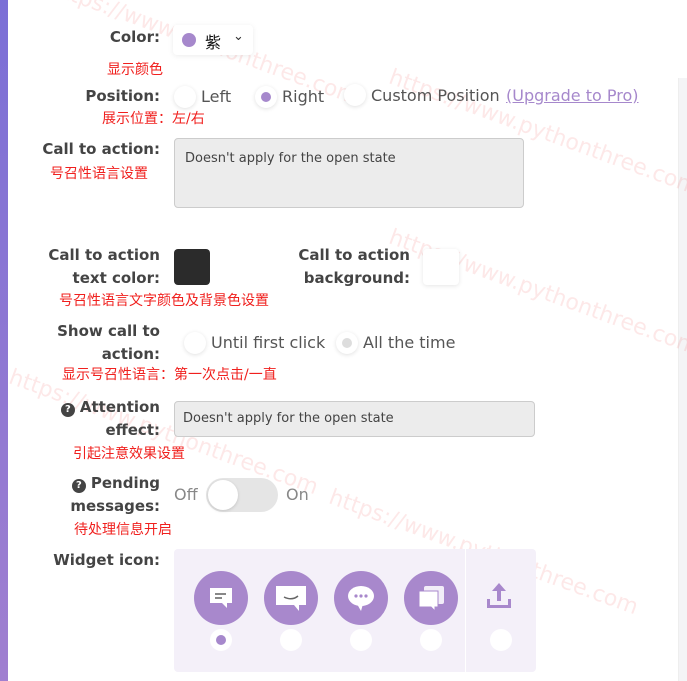 The image size is (687, 681). I want to click on pending-on-label: On, so click(297, 494).